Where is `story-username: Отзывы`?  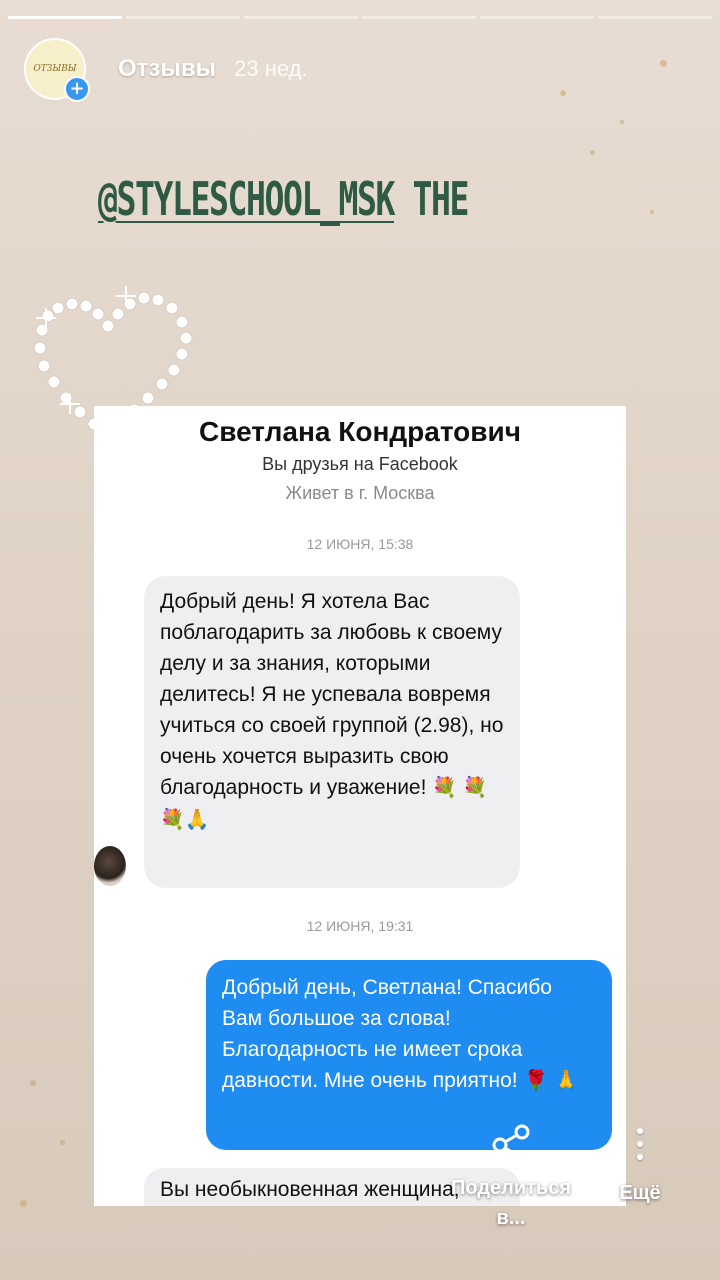
story-username: Отзывы is located at coordinates (167, 69).